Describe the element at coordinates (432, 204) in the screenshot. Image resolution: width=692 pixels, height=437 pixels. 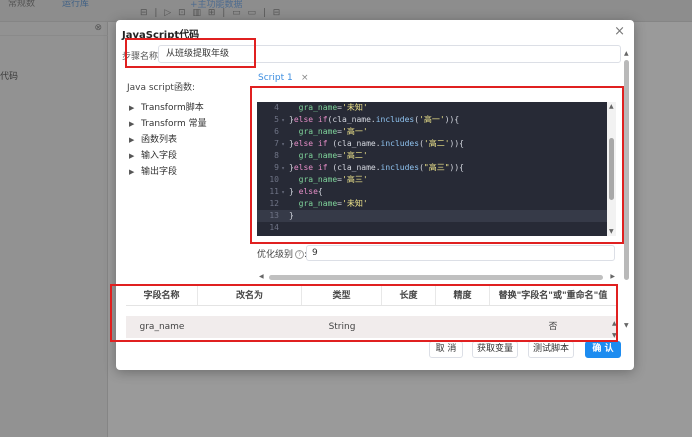
I see `code-line: 12 gra_name='未知'` at that location.